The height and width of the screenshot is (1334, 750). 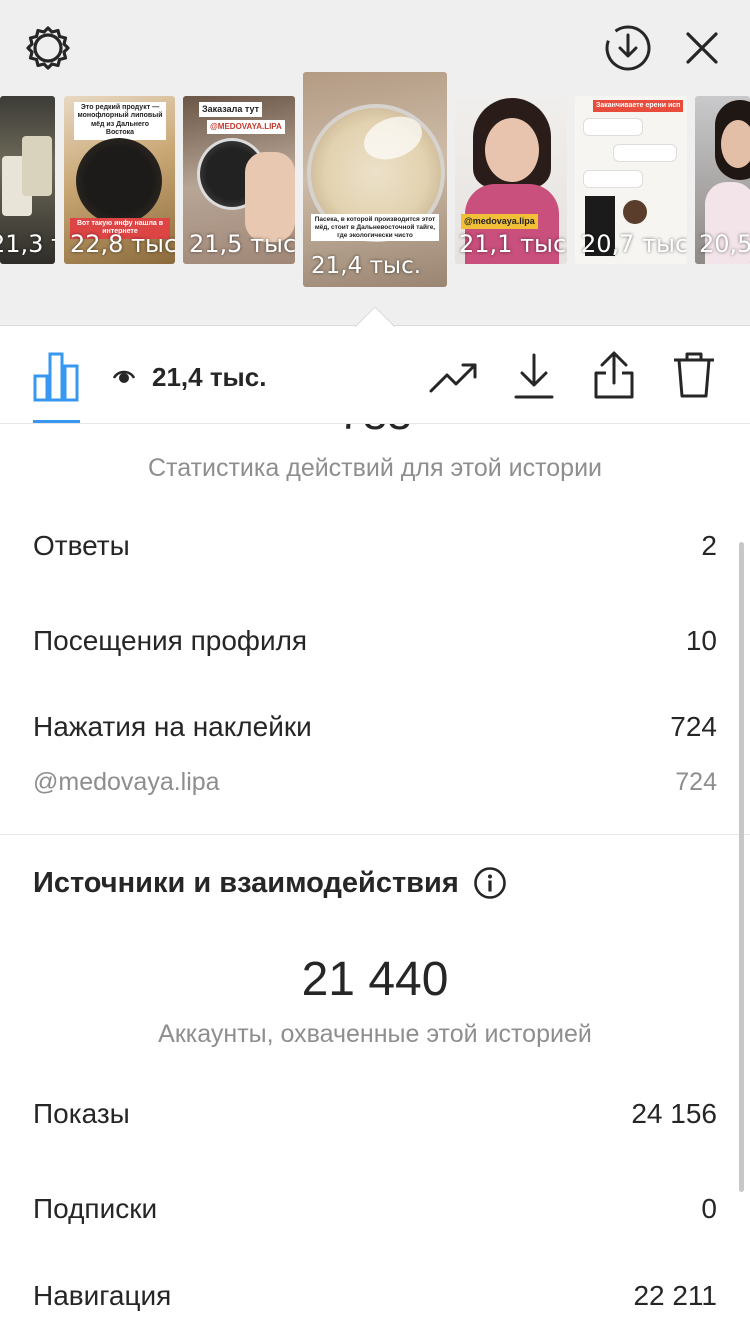 What do you see at coordinates (375, 641) in the screenshot?
I see `stat-row-profile-visits: Посещения профиля 10` at bounding box center [375, 641].